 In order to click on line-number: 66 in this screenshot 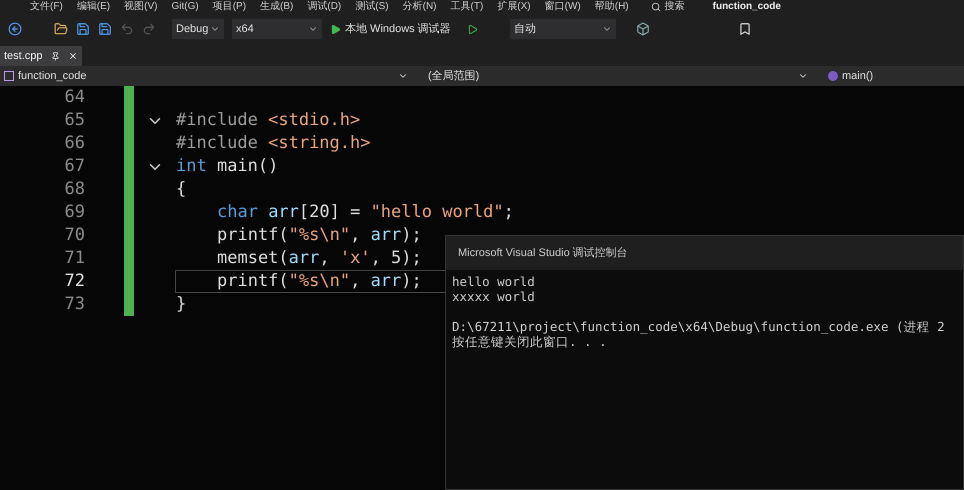, I will do `click(74, 143)`.